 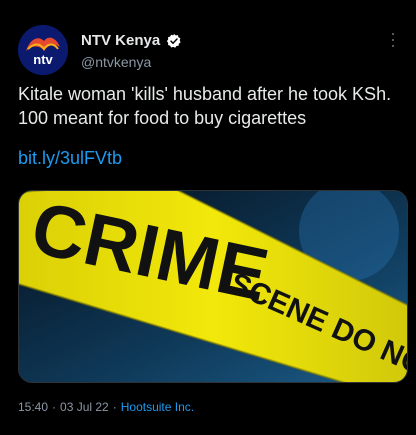 What do you see at coordinates (393, 40) in the screenshot?
I see `more-options-icon` at bounding box center [393, 40].